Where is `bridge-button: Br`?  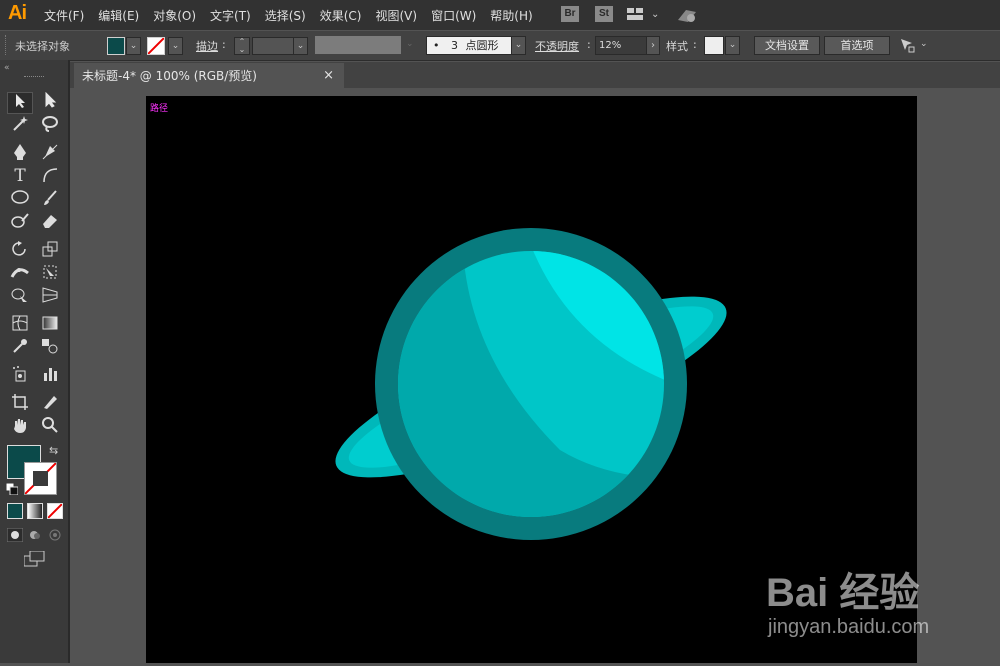
bridge-button: Br is located at coordinates (570, 14).